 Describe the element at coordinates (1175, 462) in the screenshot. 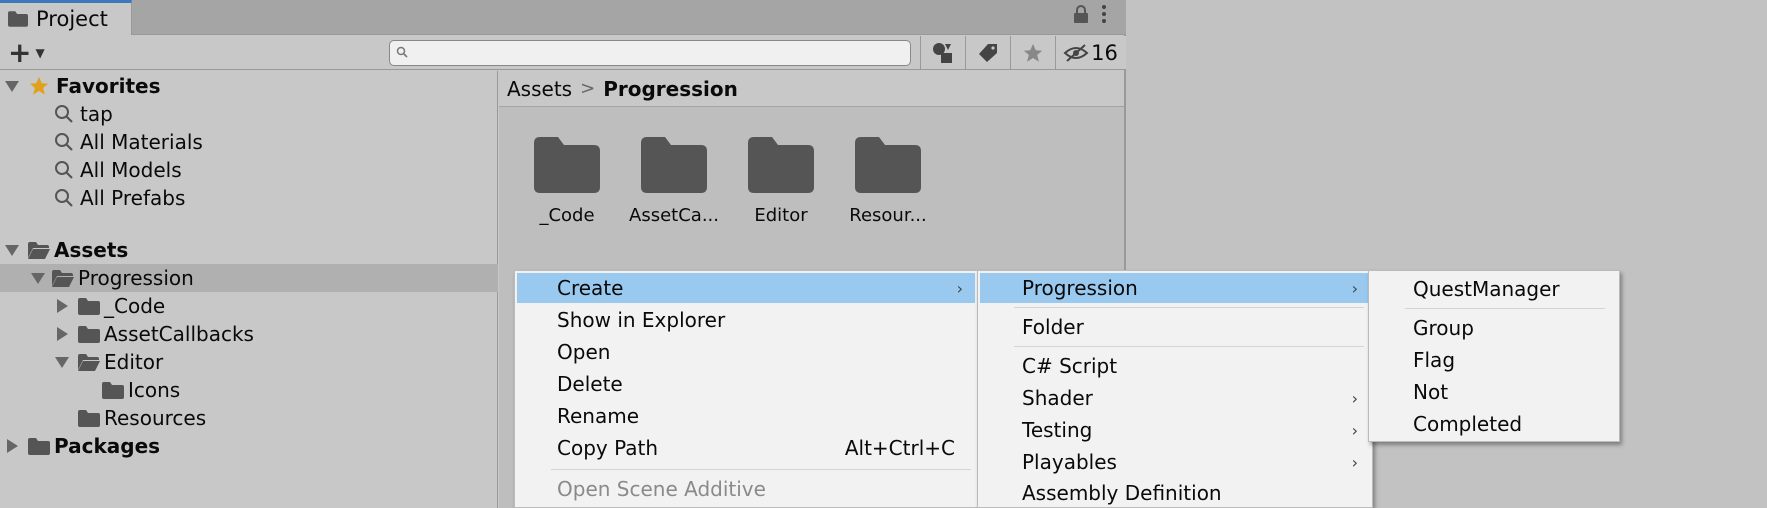

I see `menu-item-playables: Playables ›` at that location.